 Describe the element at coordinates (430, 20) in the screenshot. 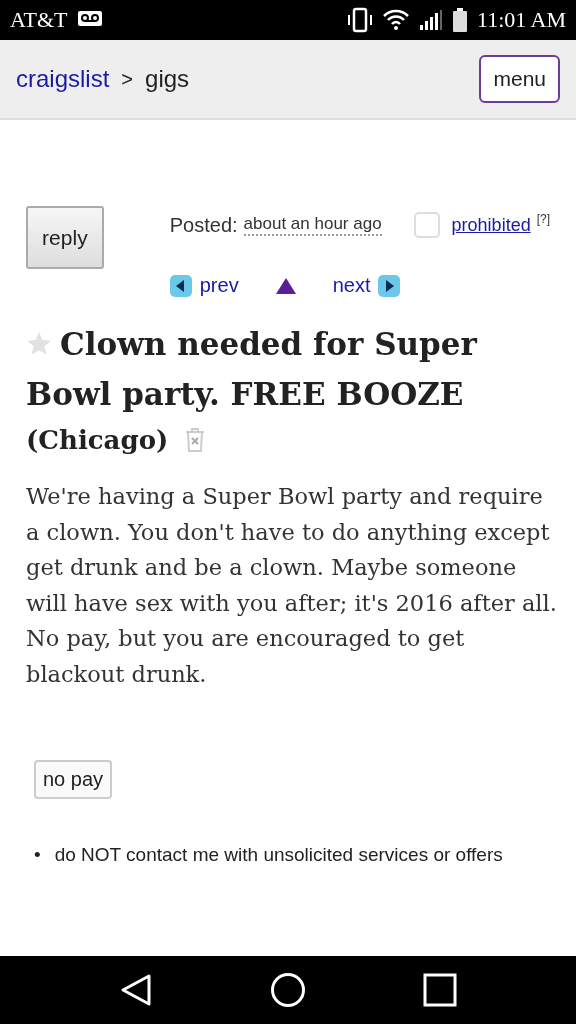

I see `signal-icon` at that location.